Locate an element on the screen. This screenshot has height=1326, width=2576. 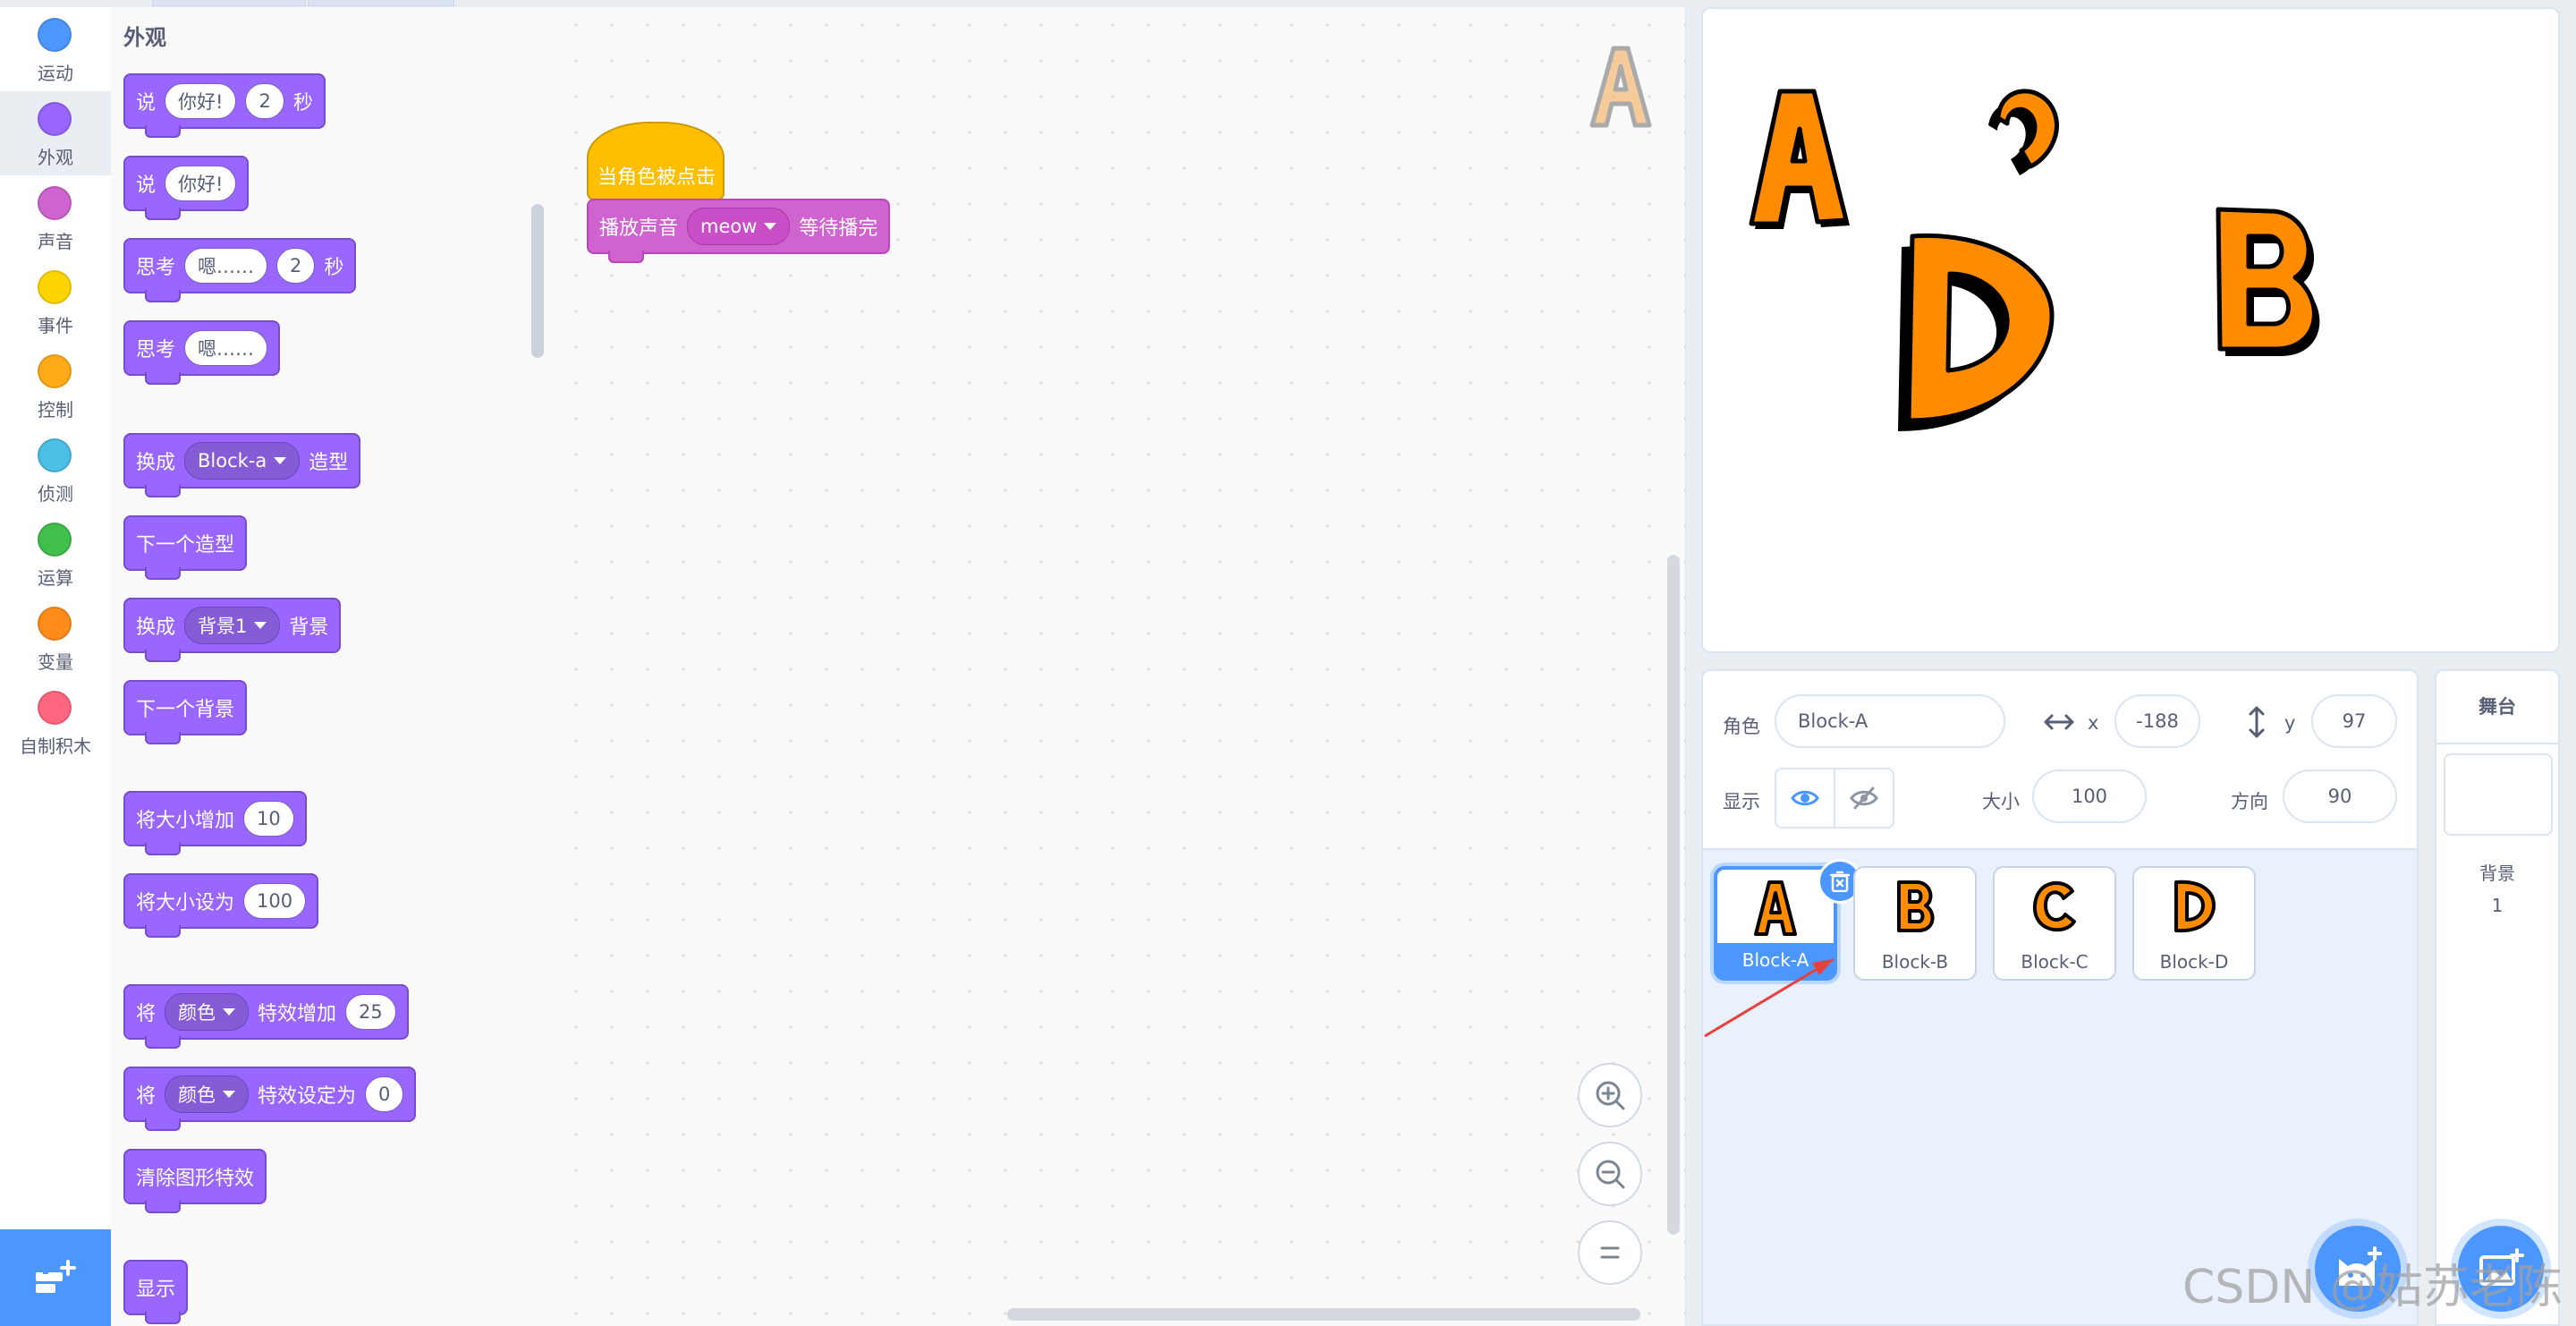
category-label: 运动 is located at coordinates (55, 74).